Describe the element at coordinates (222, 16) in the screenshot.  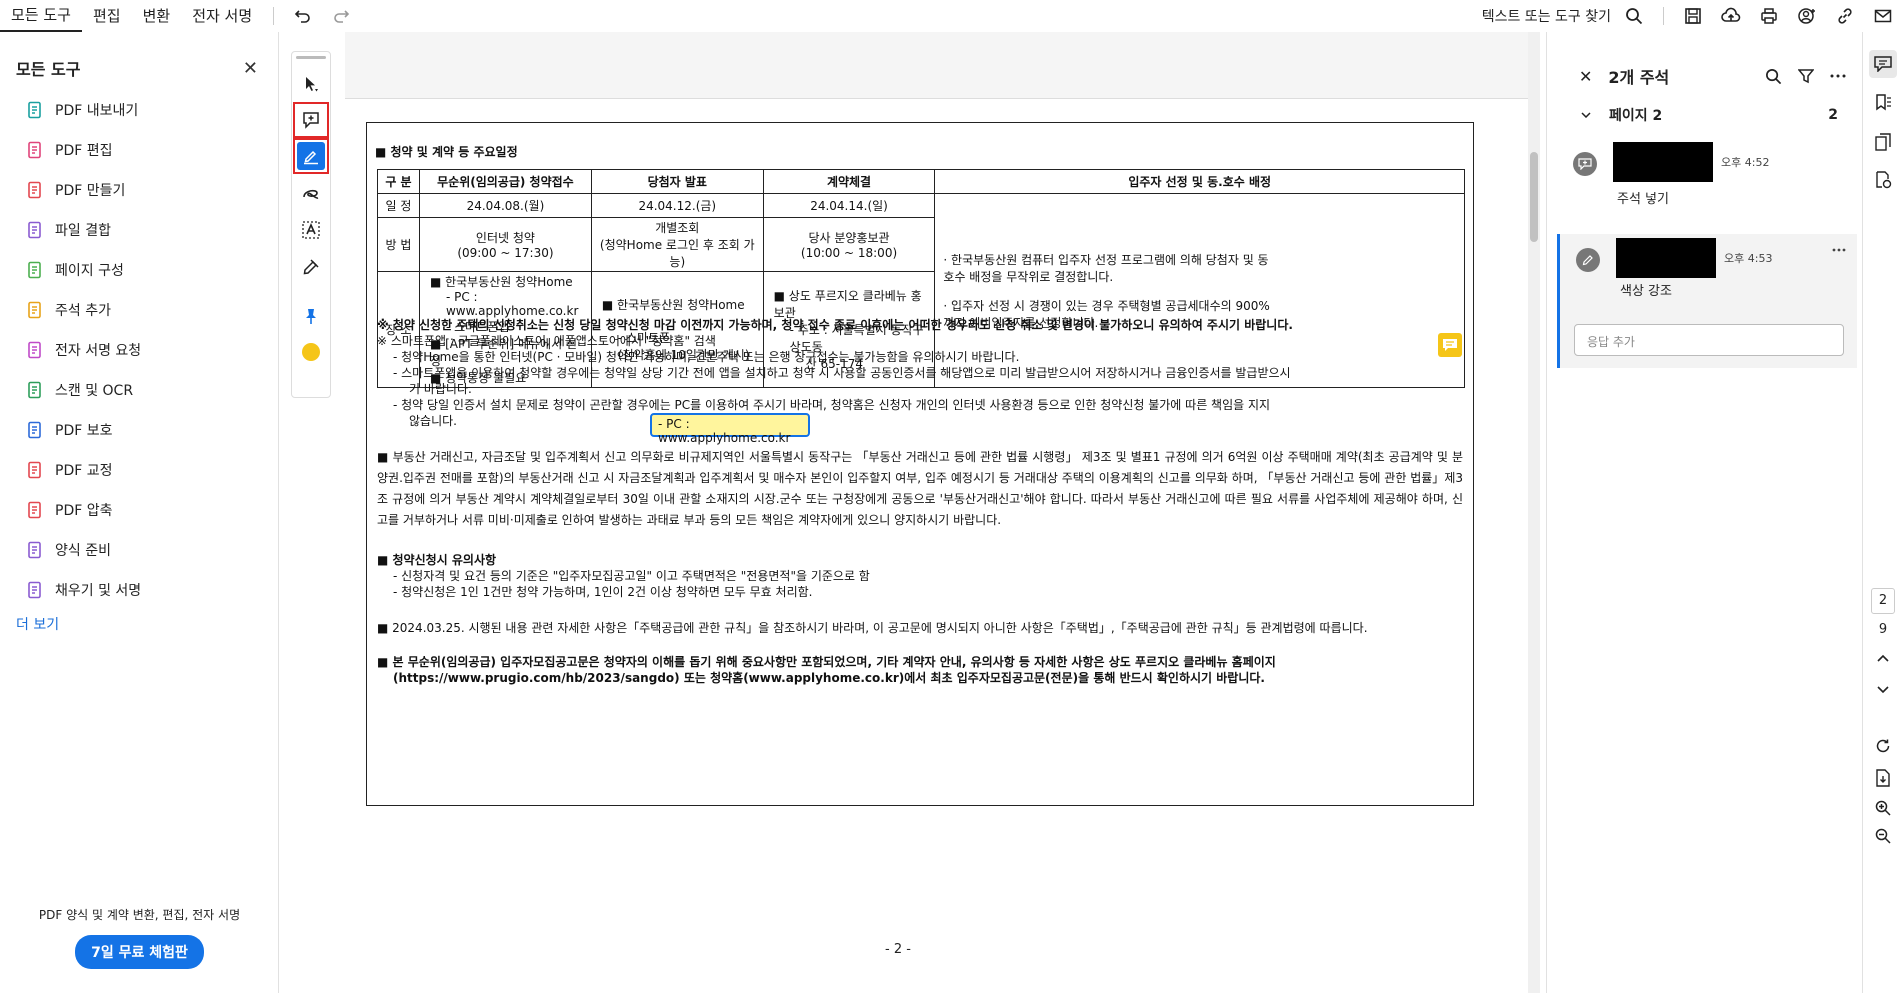
I see `menu-esign: 전자 서명` at that location.